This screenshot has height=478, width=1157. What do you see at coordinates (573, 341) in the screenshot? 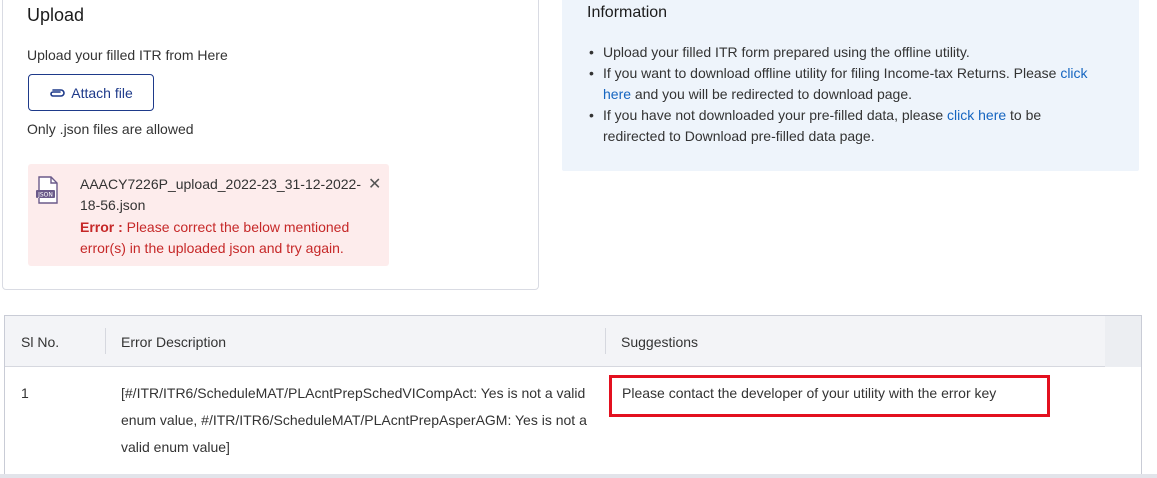
I see `table-header: Sl No. Error Description Suggestions` at bounding box center [573, 341].